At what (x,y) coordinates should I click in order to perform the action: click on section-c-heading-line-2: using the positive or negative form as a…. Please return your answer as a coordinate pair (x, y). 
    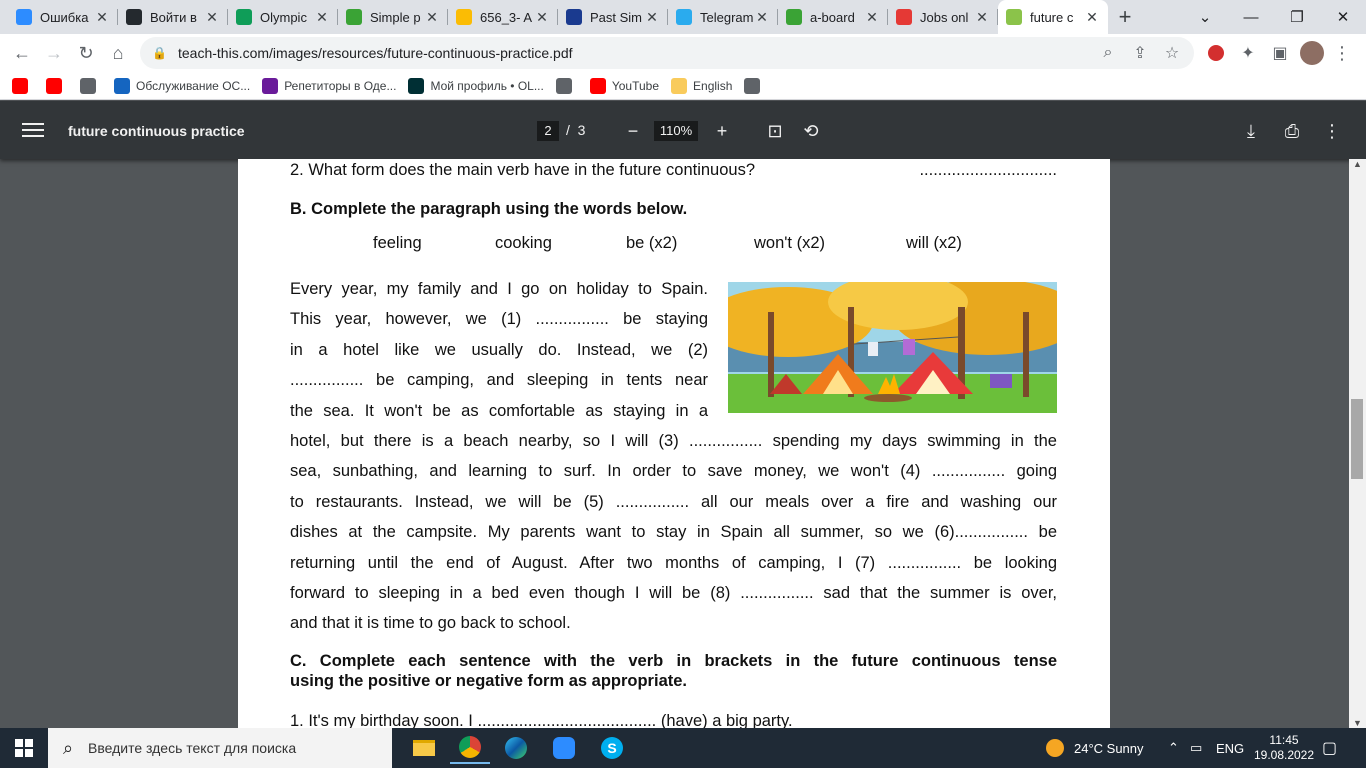
    Looking at the image, I should click on (488, 681).